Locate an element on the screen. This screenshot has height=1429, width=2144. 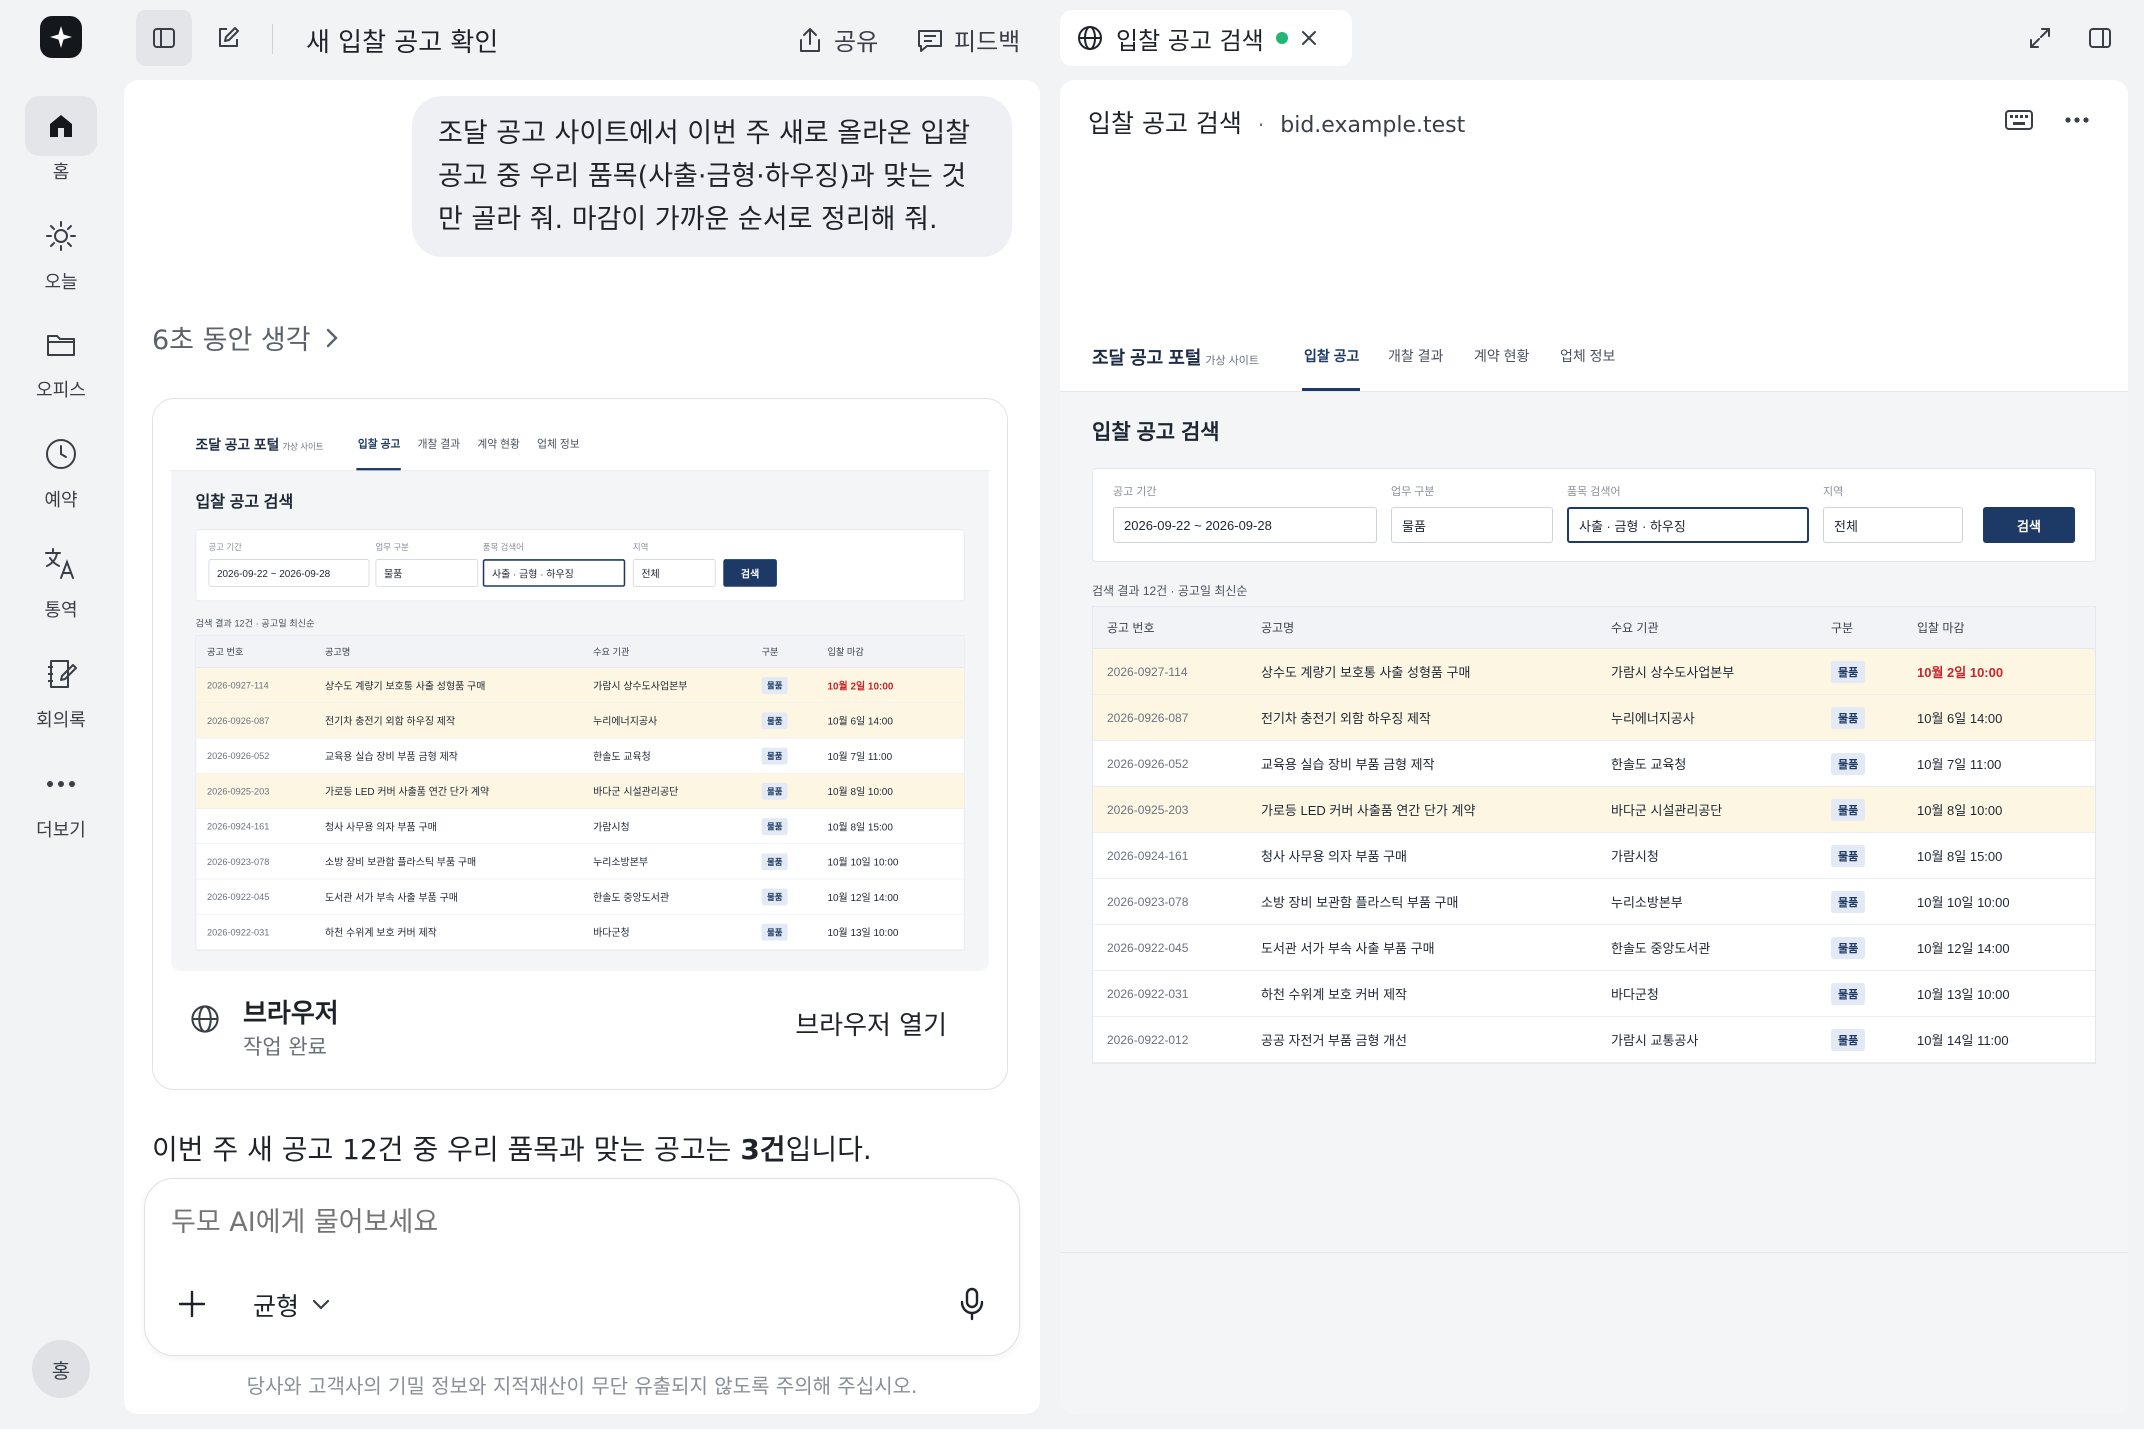
cell-due: 10월 8일 15:00 is located at coordinates (1960, 856).